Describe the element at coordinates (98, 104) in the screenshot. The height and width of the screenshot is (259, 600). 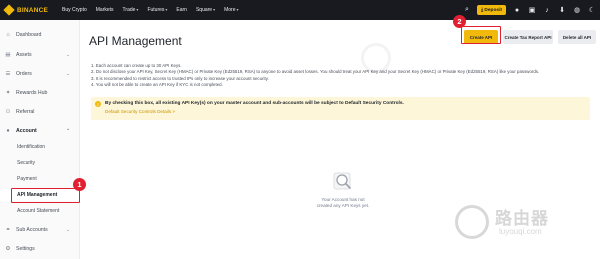
I see `warning-icon: !` at that location.